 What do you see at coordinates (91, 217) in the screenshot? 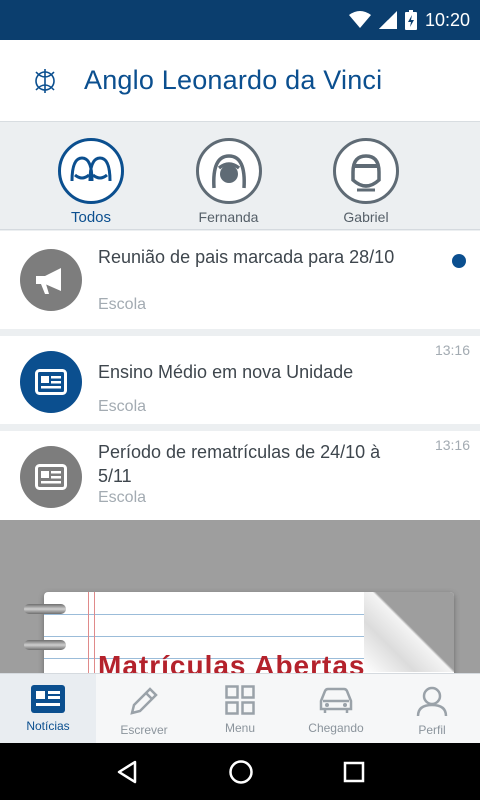
I see `filter-todos-label: Todos` at bounding box center [91, 217].